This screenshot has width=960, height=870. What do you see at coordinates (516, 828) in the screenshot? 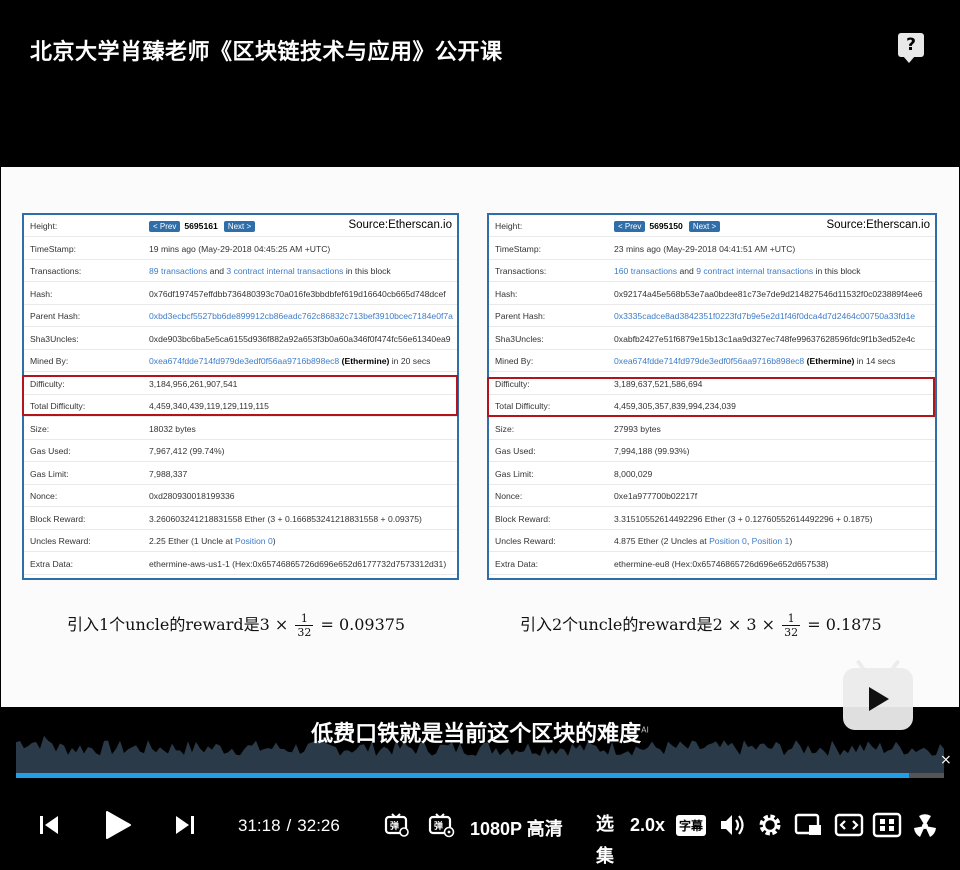
I see `quality-selector: 1080P 高清` at bounding box center [516, 828].